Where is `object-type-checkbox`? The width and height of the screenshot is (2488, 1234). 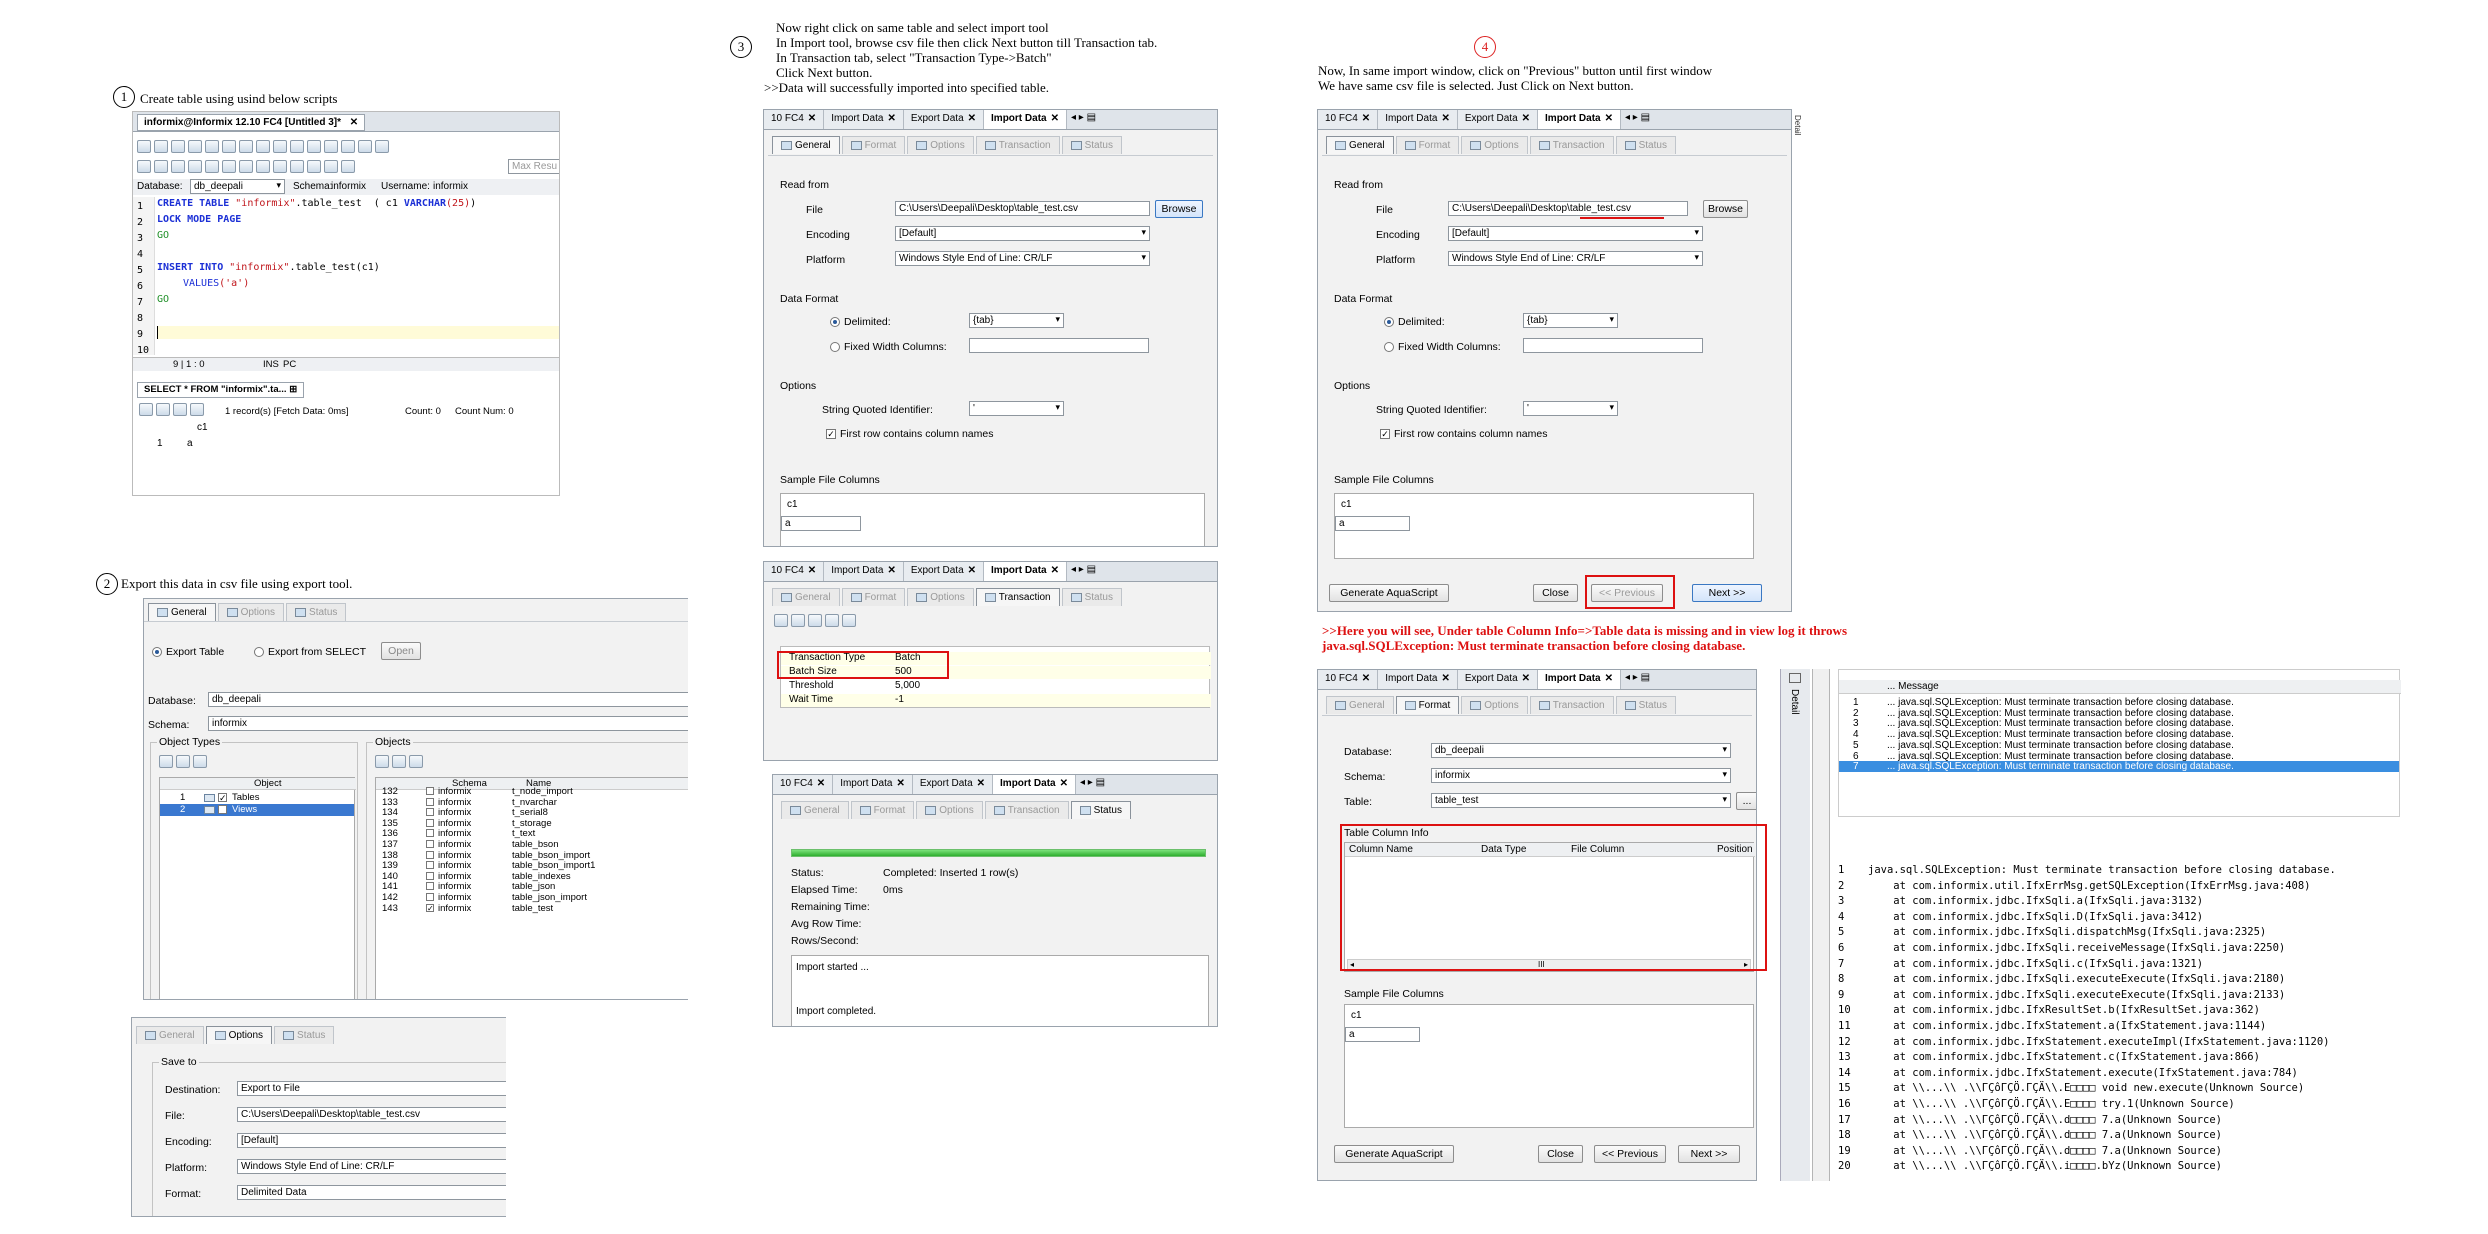 object-type-checkbox is located at coordinates (222, 809).